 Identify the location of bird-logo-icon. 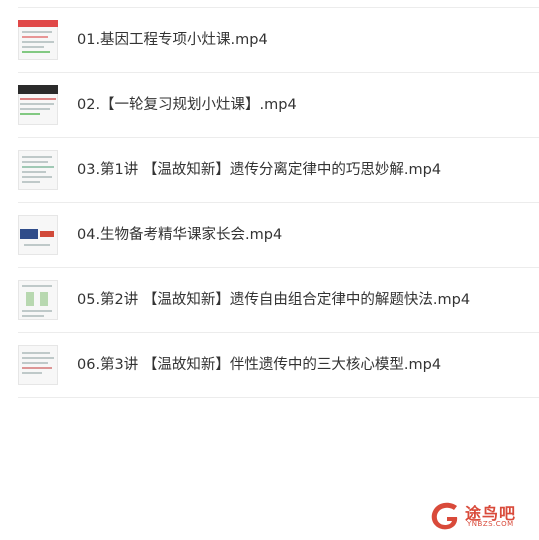
(444, 516).